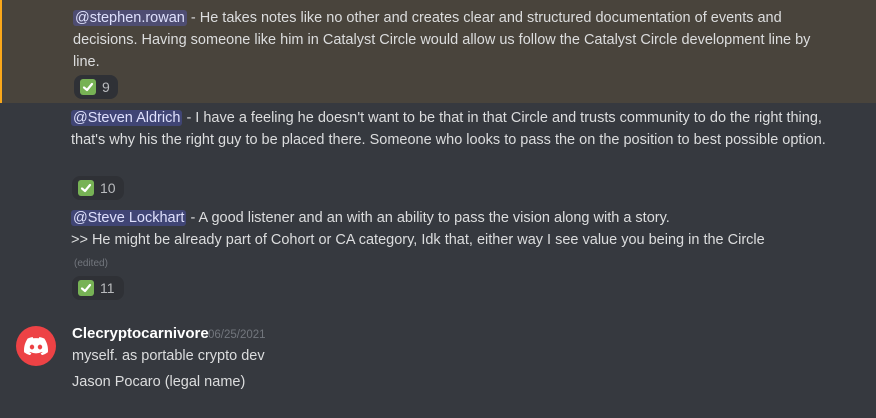 This screenshot has height=418, width=876. I want to click on edited-label: (edited), so click(91, 263).